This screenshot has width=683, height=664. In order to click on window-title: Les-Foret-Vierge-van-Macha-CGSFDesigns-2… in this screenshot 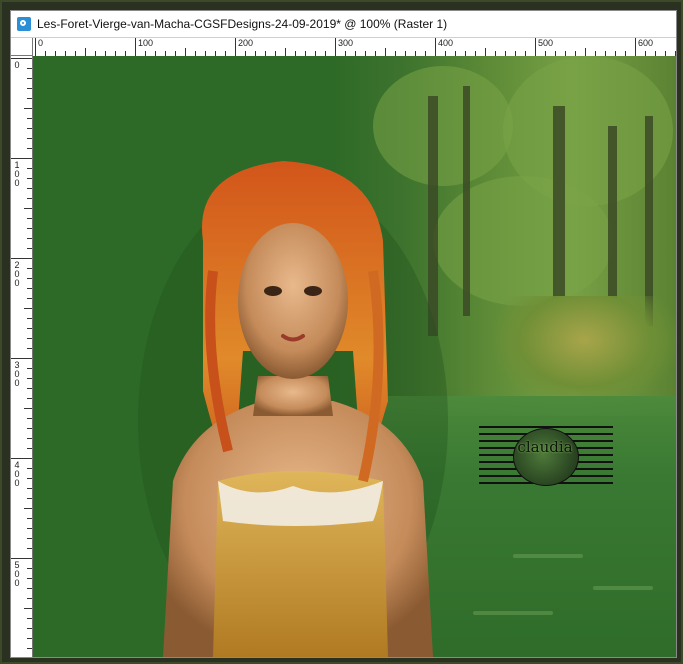, I will do `click(242, 24)`.